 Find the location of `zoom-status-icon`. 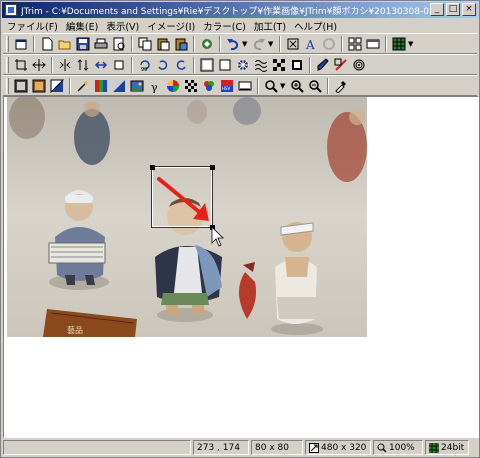

zoom-status-icon is located at coordinates (382, 448).